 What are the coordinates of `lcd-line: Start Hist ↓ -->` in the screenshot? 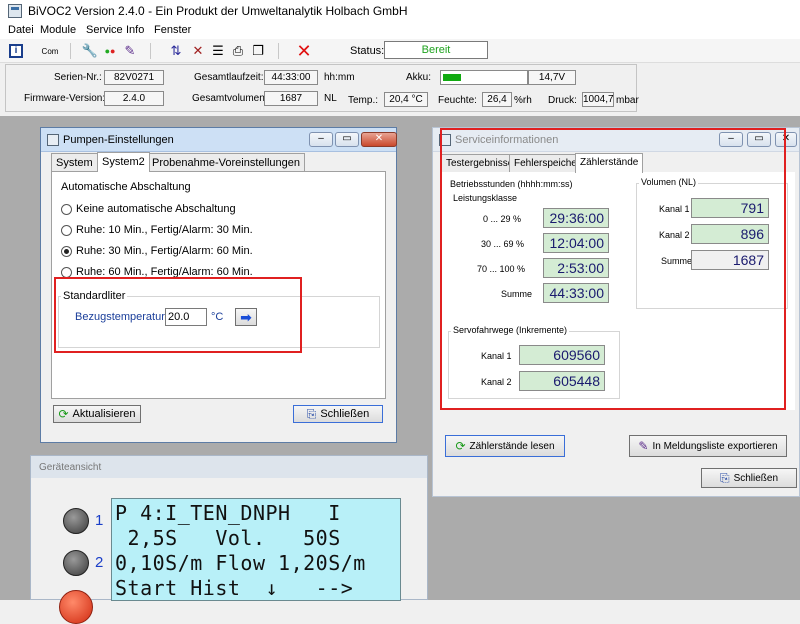 It's located at (234, 588).